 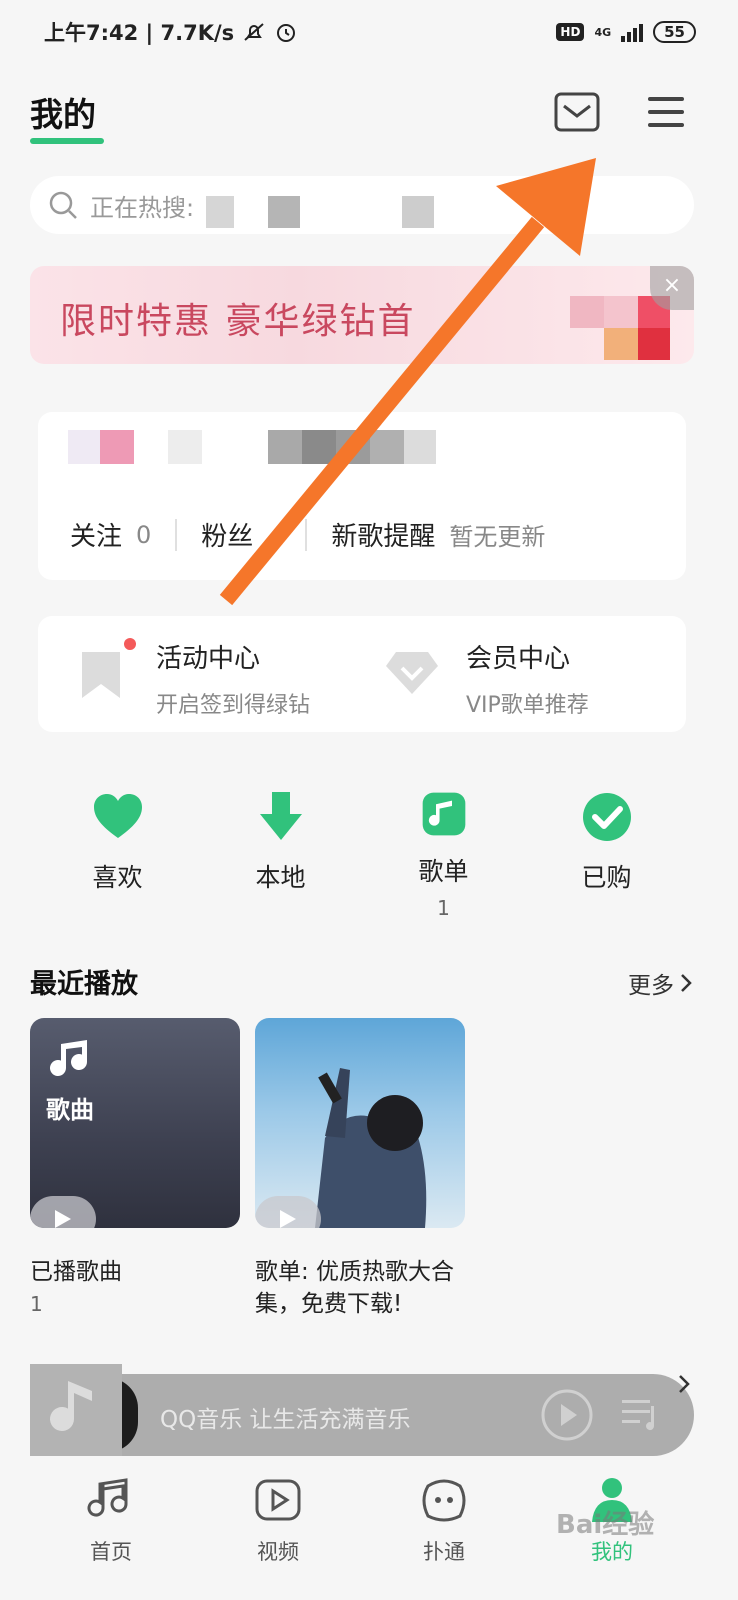 I want to click on status-time: 上午7:42 | 7.7K/s, so click(x=139, y=33).